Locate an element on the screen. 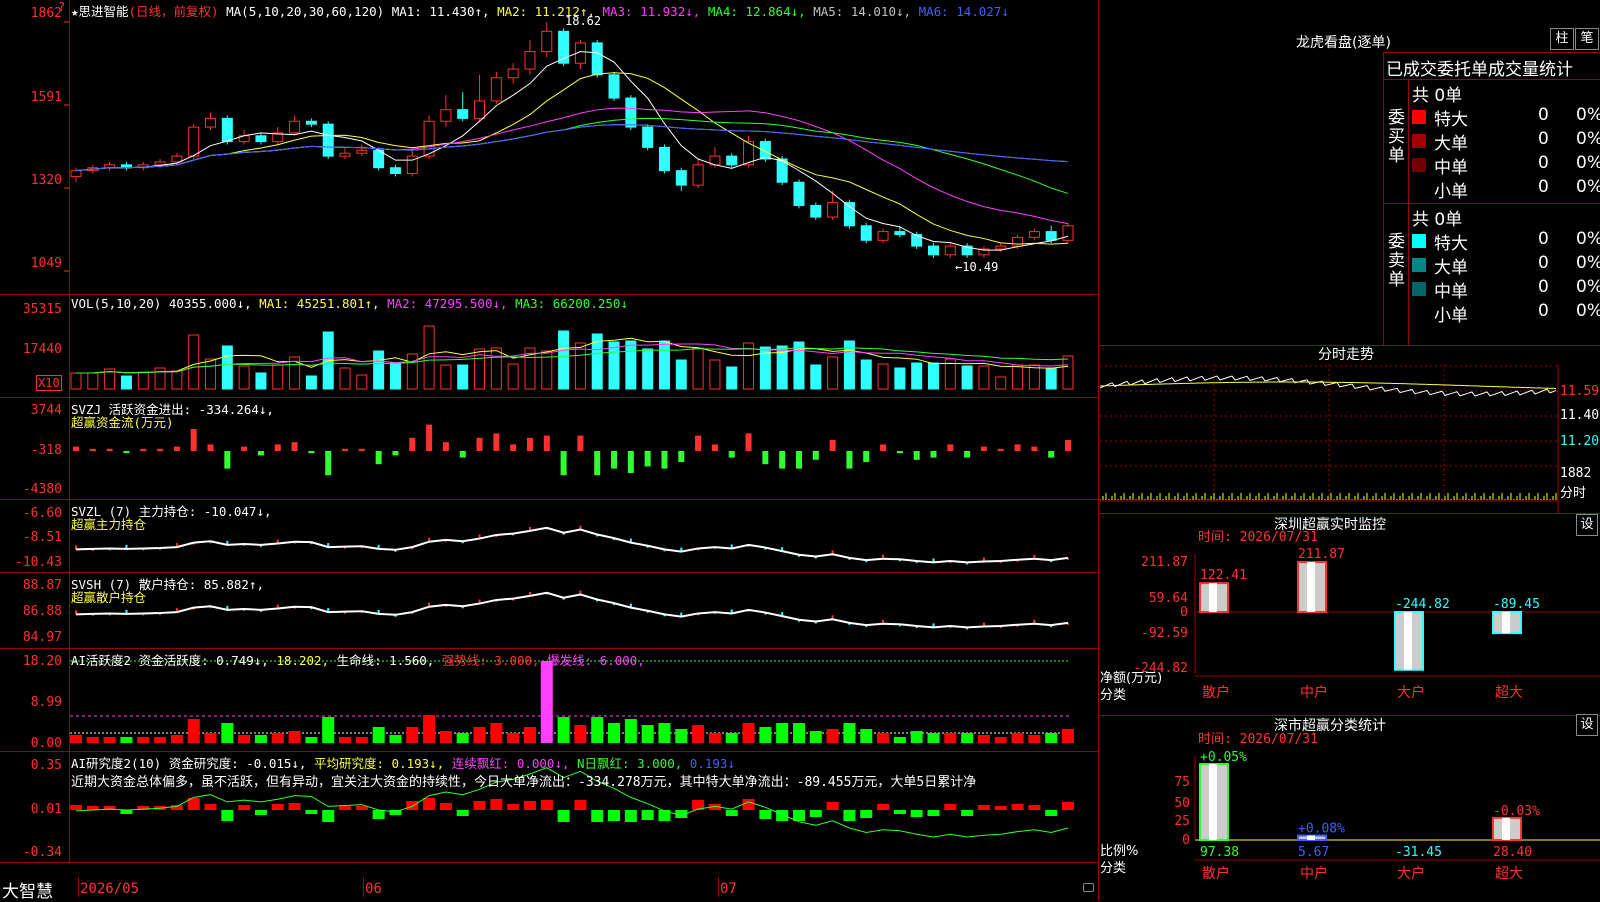  brand-logo: 大智慧 is located at coordinates (27, 892).